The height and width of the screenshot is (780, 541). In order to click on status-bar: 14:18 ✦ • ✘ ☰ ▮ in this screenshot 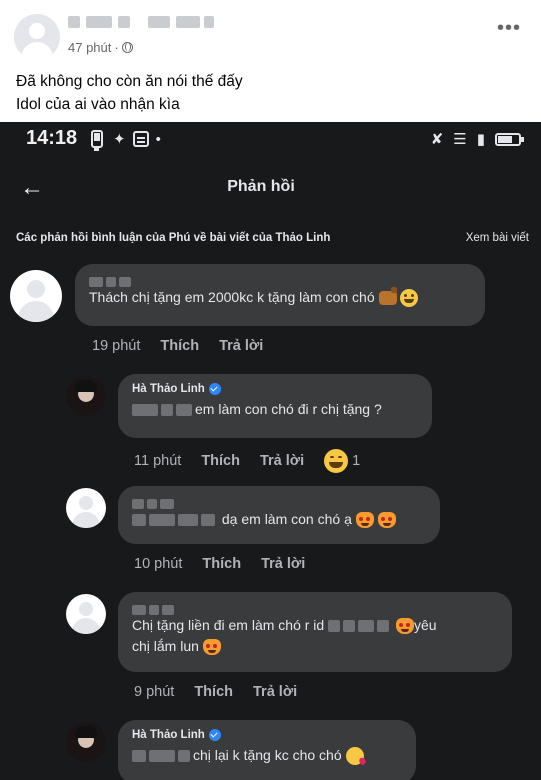, I will do `click(270, 140)`.